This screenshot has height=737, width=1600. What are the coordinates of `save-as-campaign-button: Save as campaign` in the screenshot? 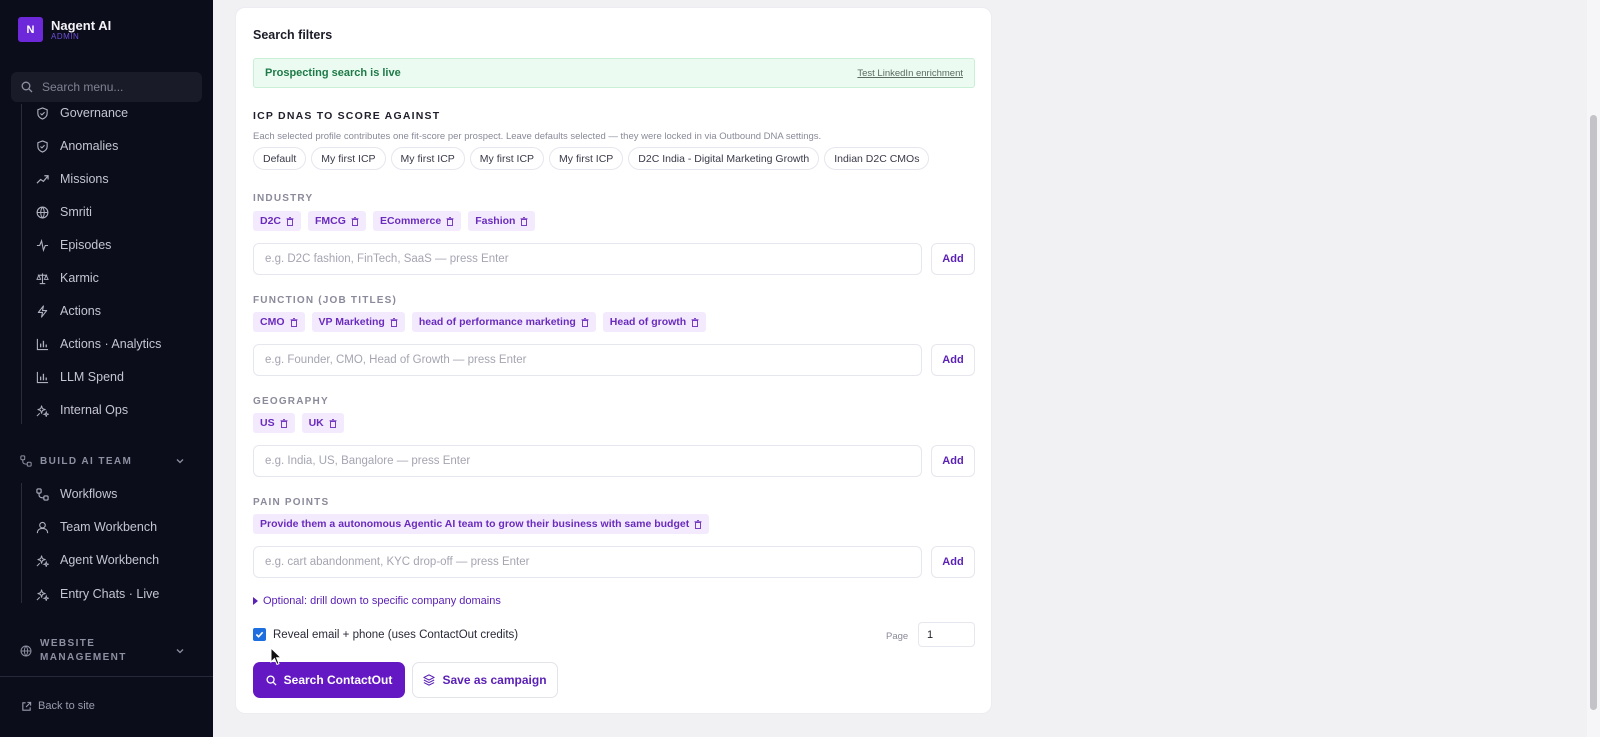 It's located at (485, 680).